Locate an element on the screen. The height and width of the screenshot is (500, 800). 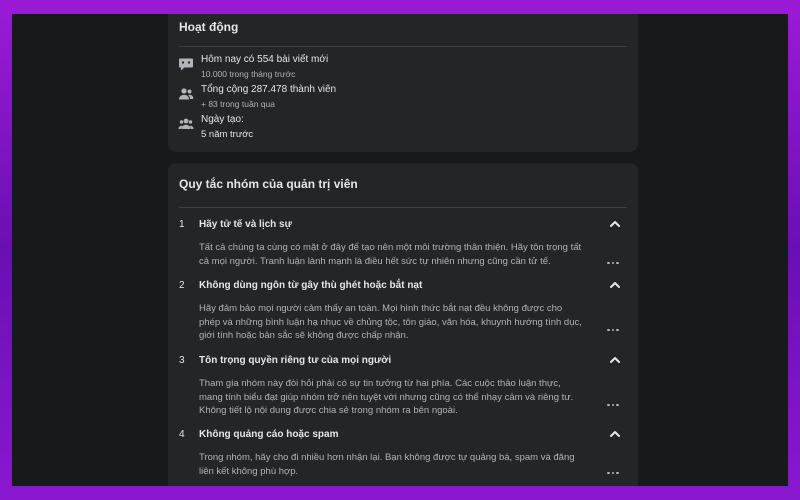
created-label: Ngày tạo: is located at coordinates (222, 119).